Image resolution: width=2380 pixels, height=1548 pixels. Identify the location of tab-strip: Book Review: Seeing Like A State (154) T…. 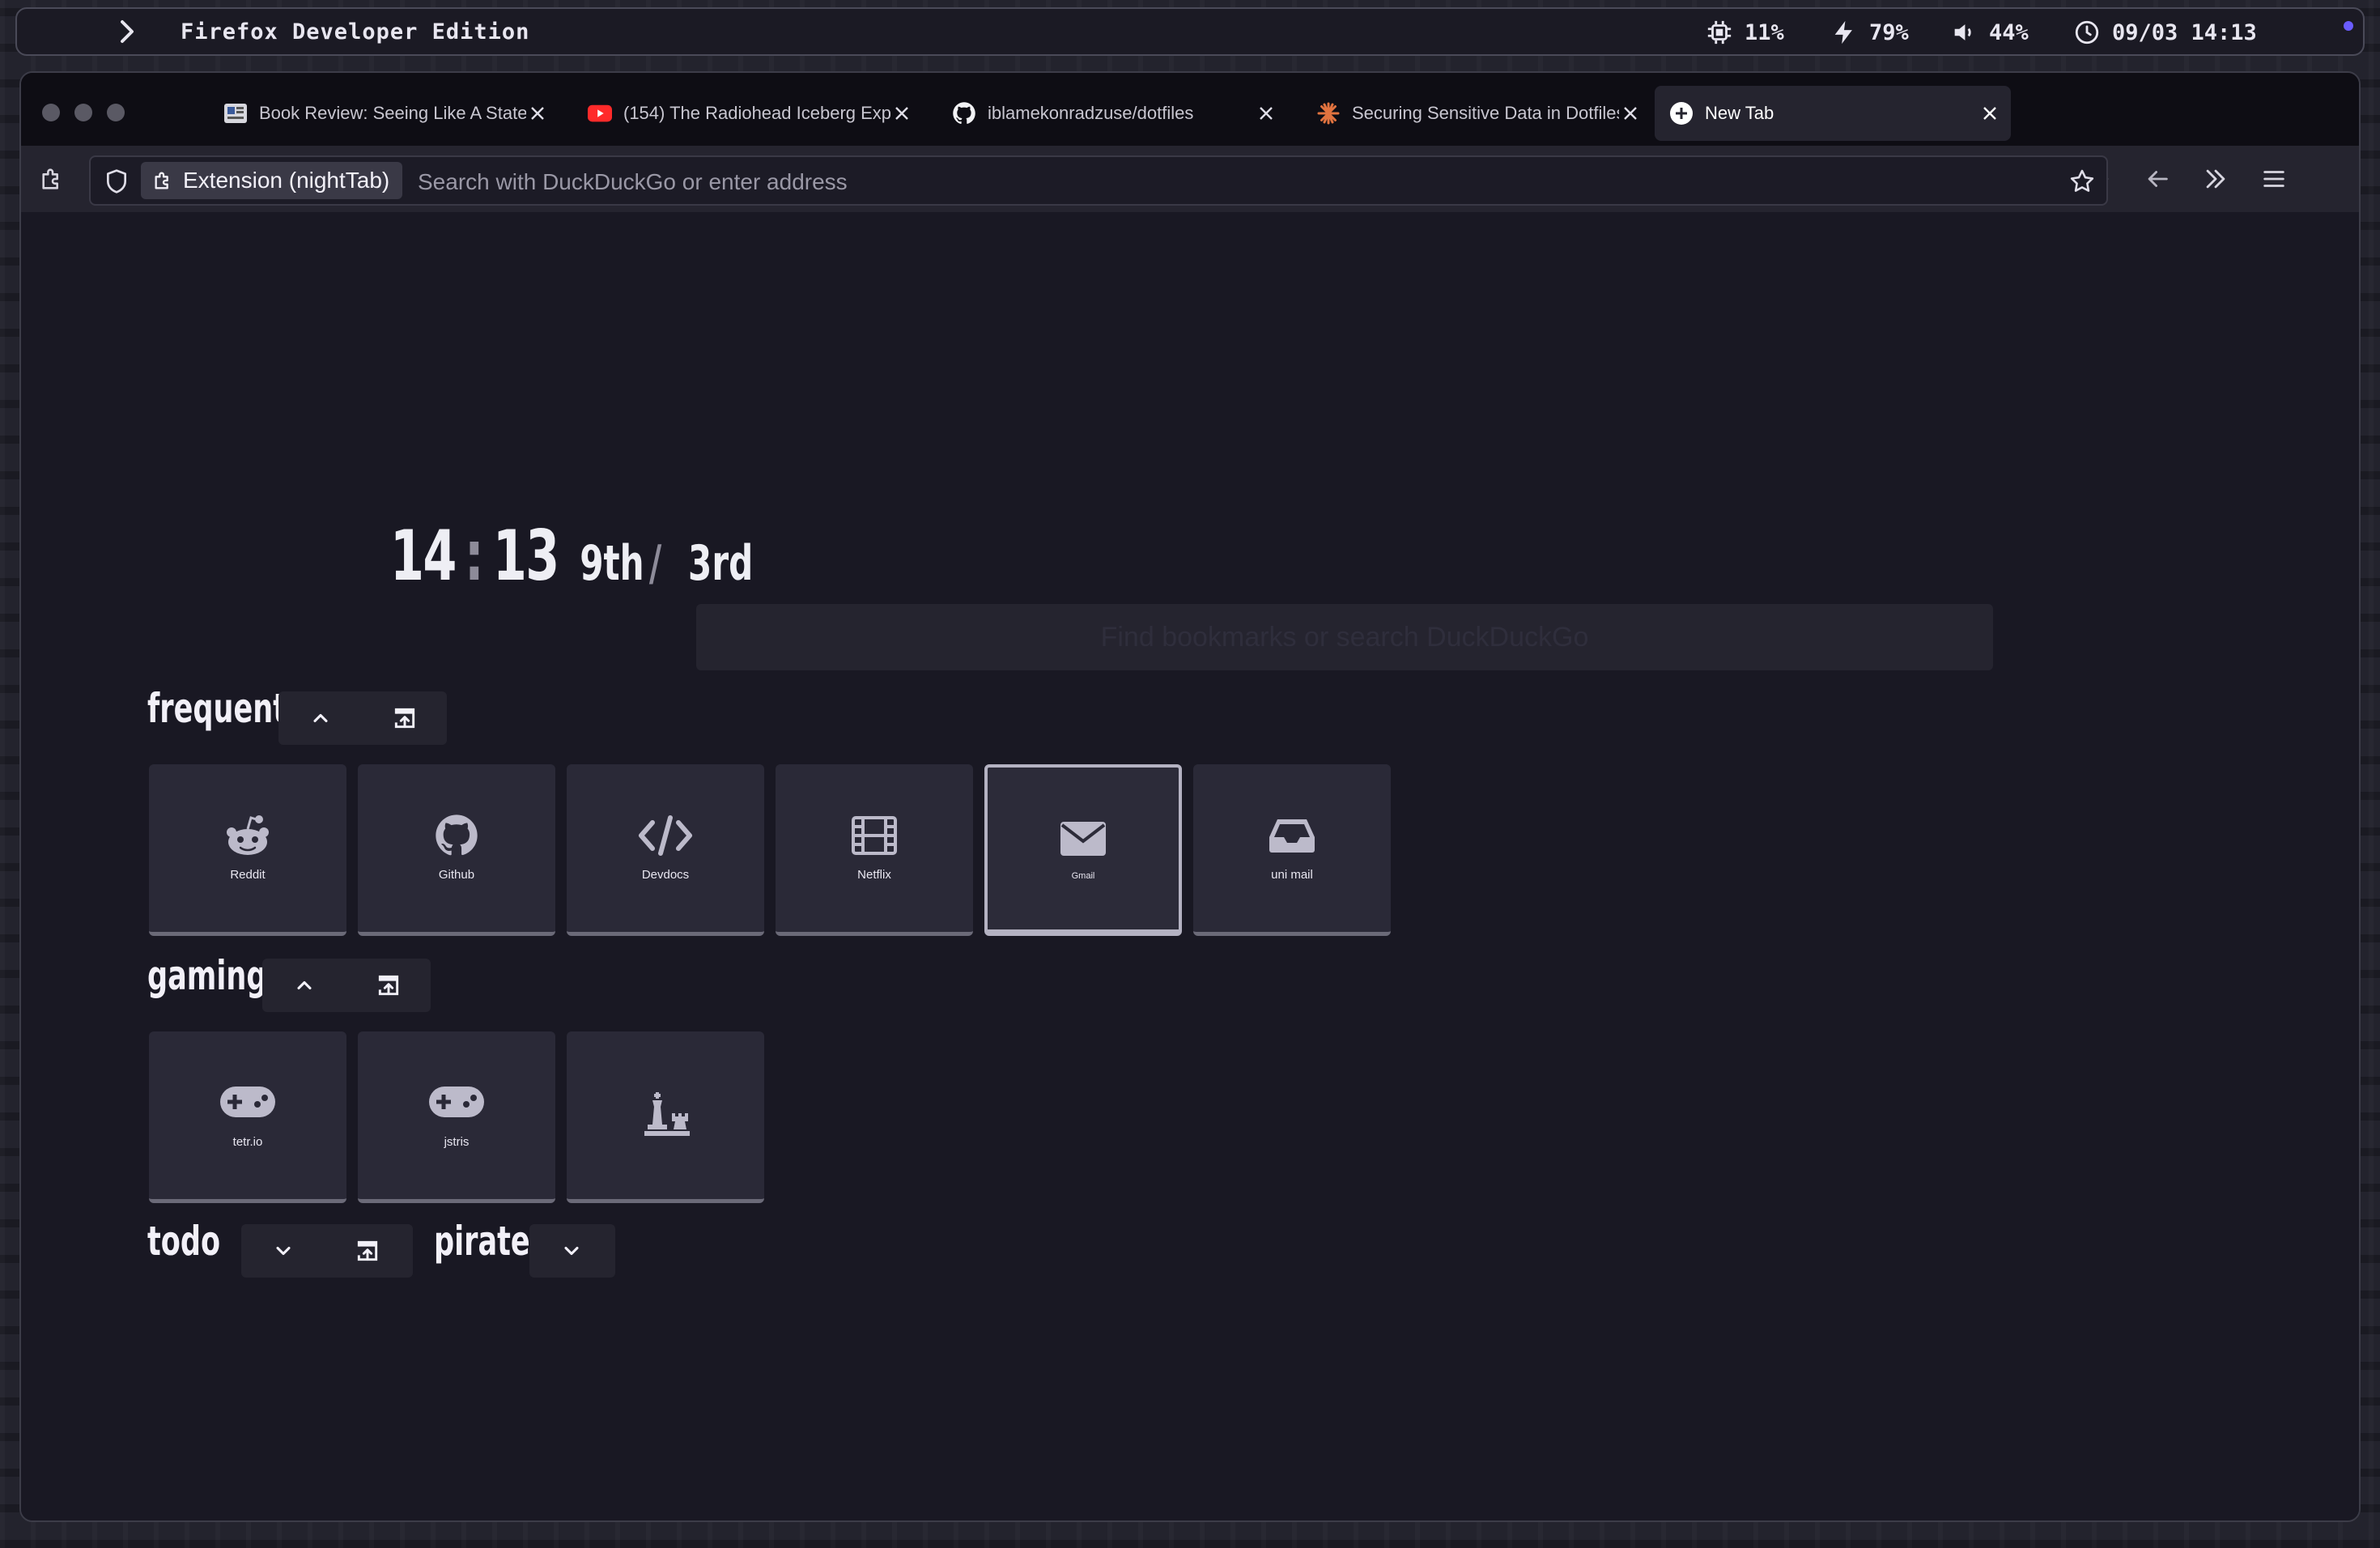
(1190, 109).